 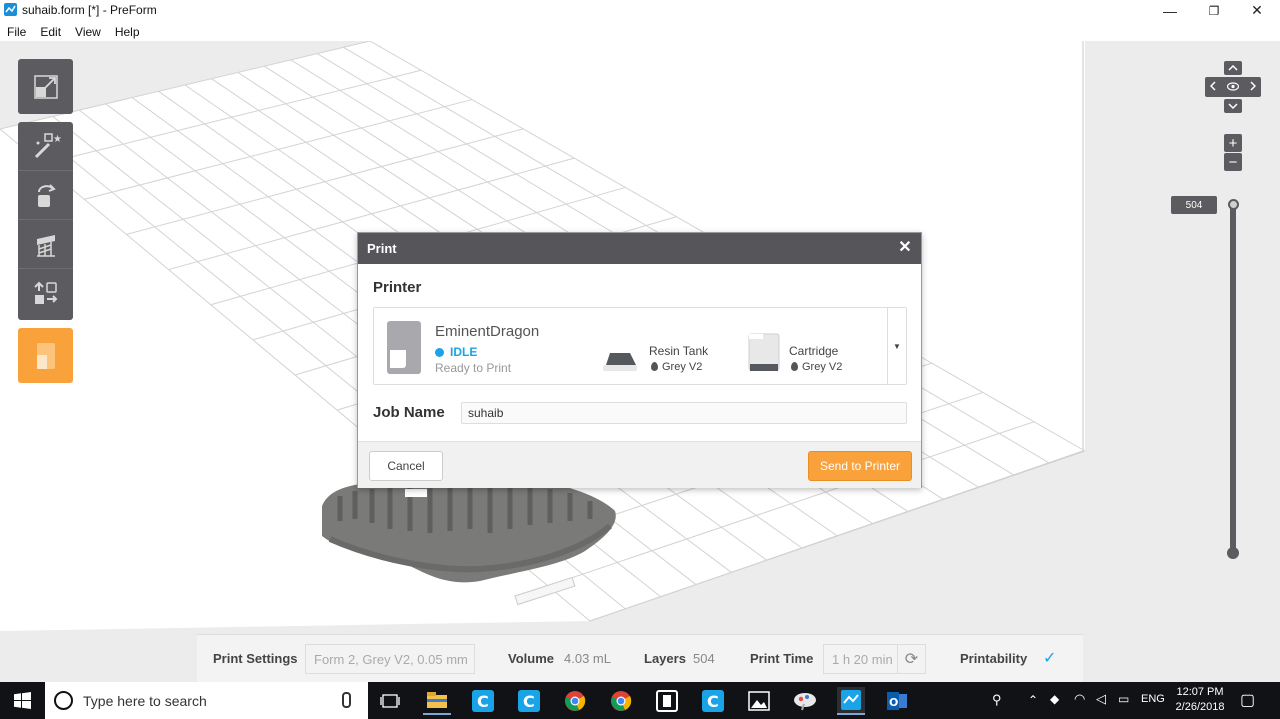 What do you see at coordinates (1200, 700) in the screenshot?
I see `system-clock: 12:07 PM 2/26/2018` at bounding box center [1200, 700].